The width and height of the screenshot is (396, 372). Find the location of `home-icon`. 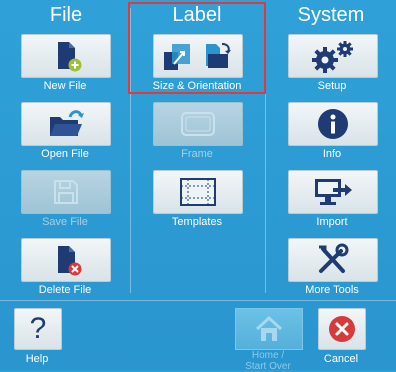

home-icon is located at coordinates (269, 328).